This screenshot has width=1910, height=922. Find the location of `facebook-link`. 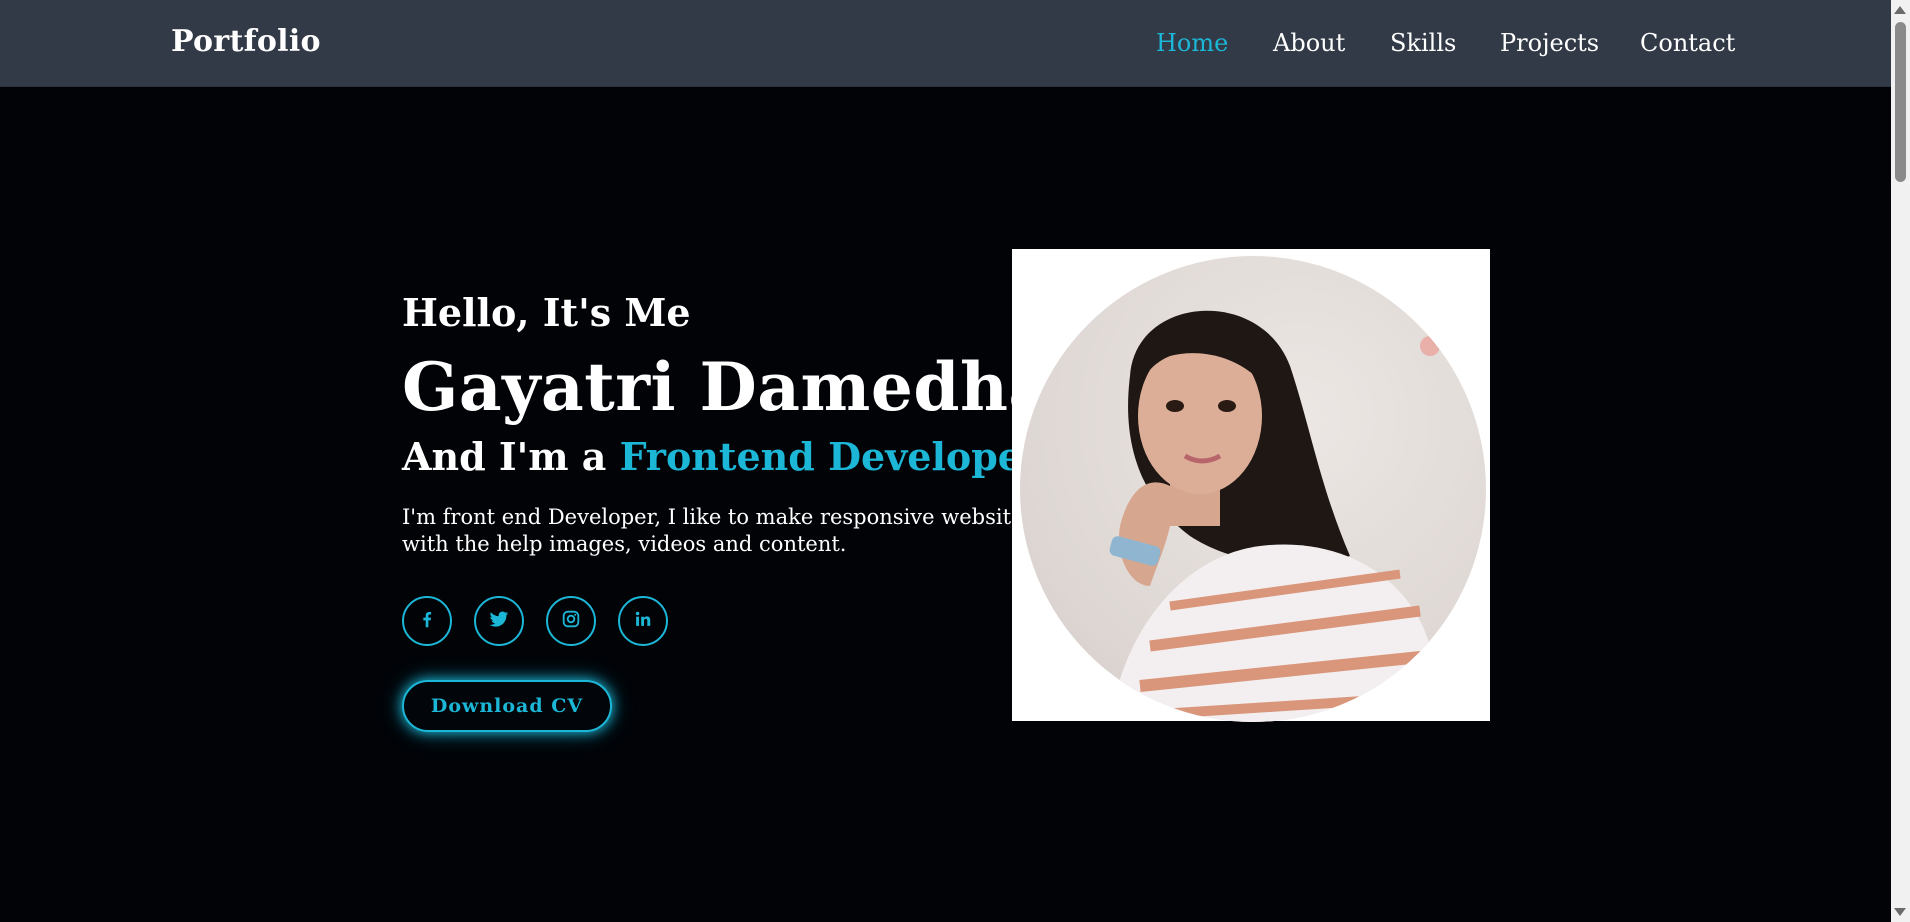

facebook-link is located at coordinates (427, 621).